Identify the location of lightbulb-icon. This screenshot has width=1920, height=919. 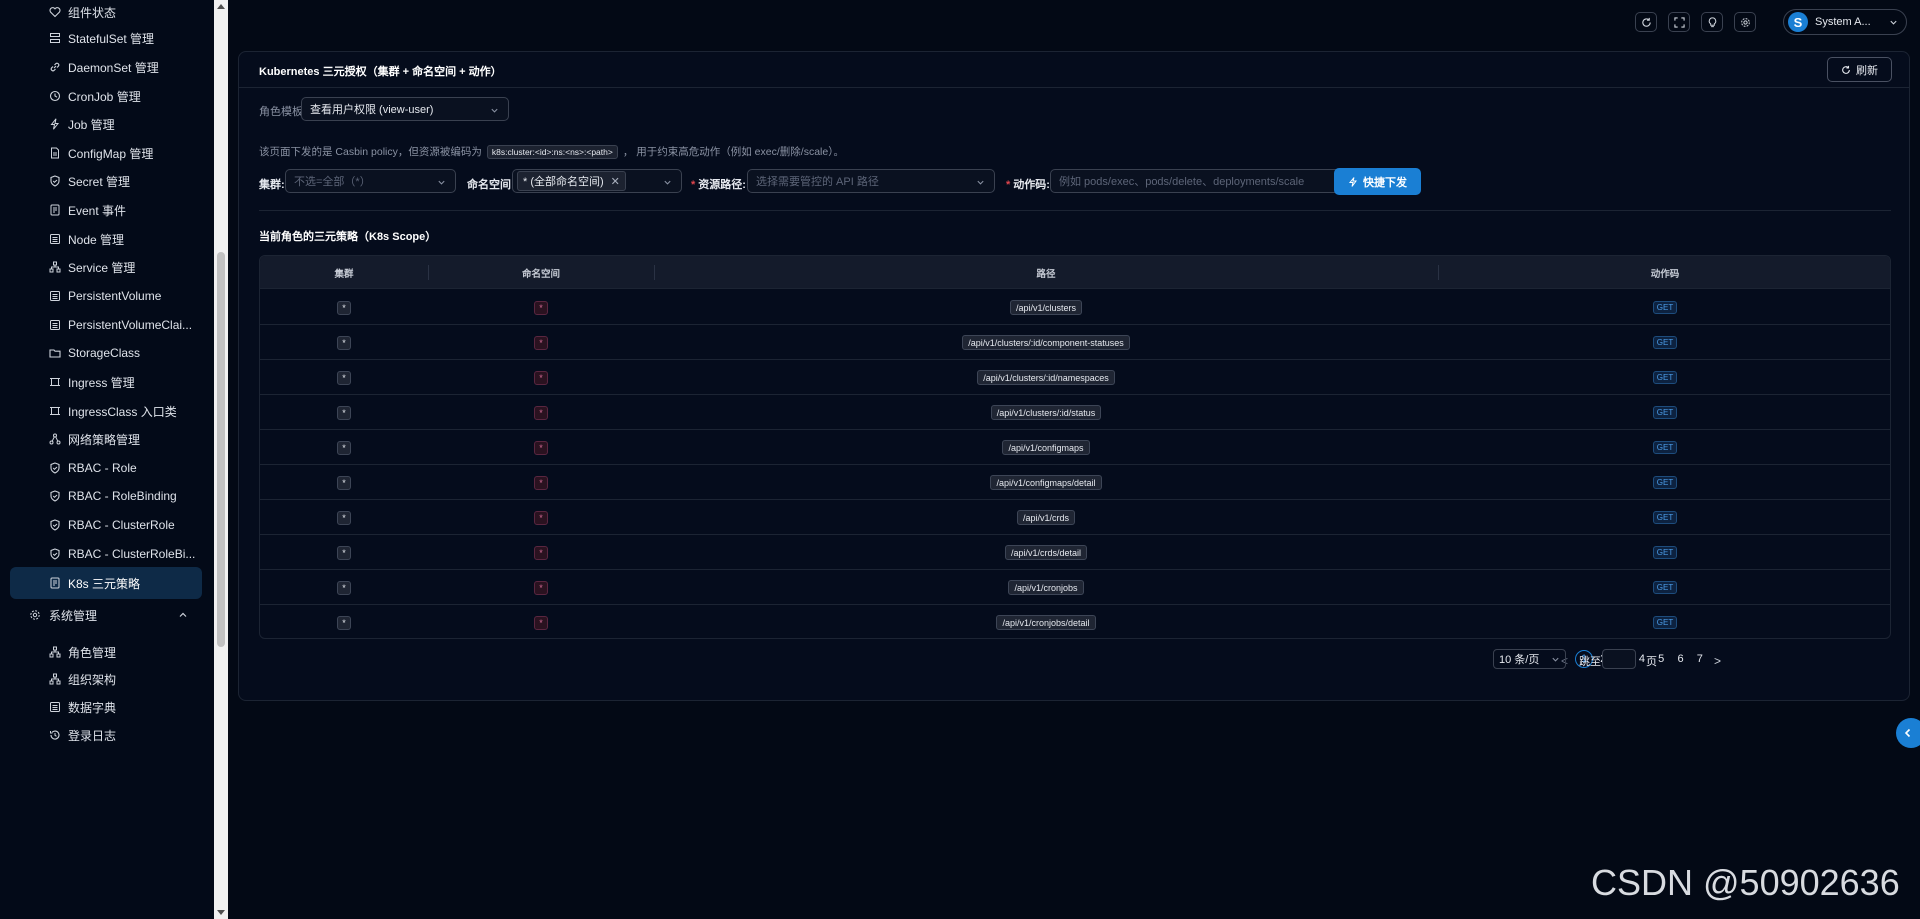
(1712, 21).